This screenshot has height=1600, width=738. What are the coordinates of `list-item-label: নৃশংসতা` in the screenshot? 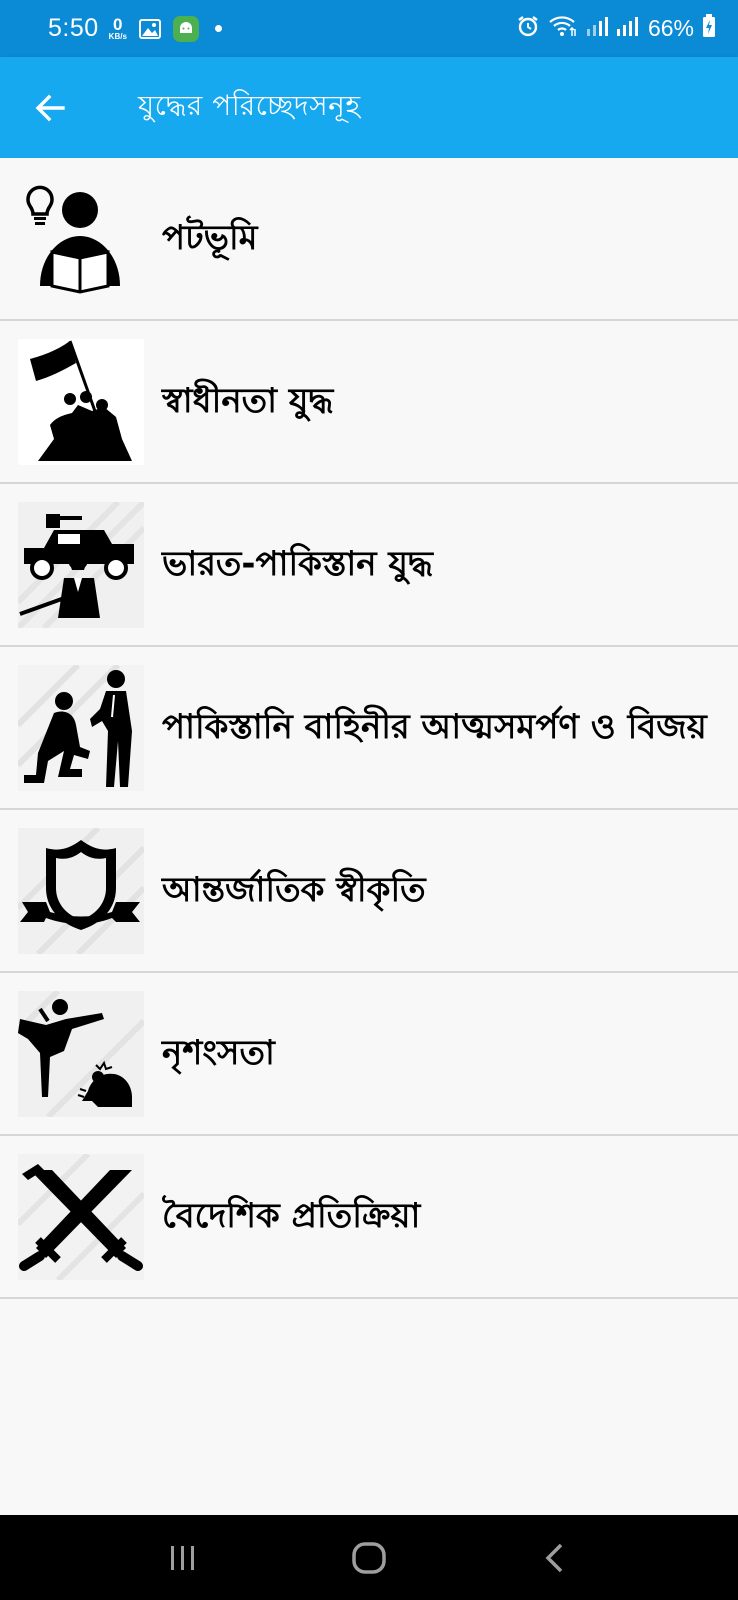 It's located at (218, 1052).